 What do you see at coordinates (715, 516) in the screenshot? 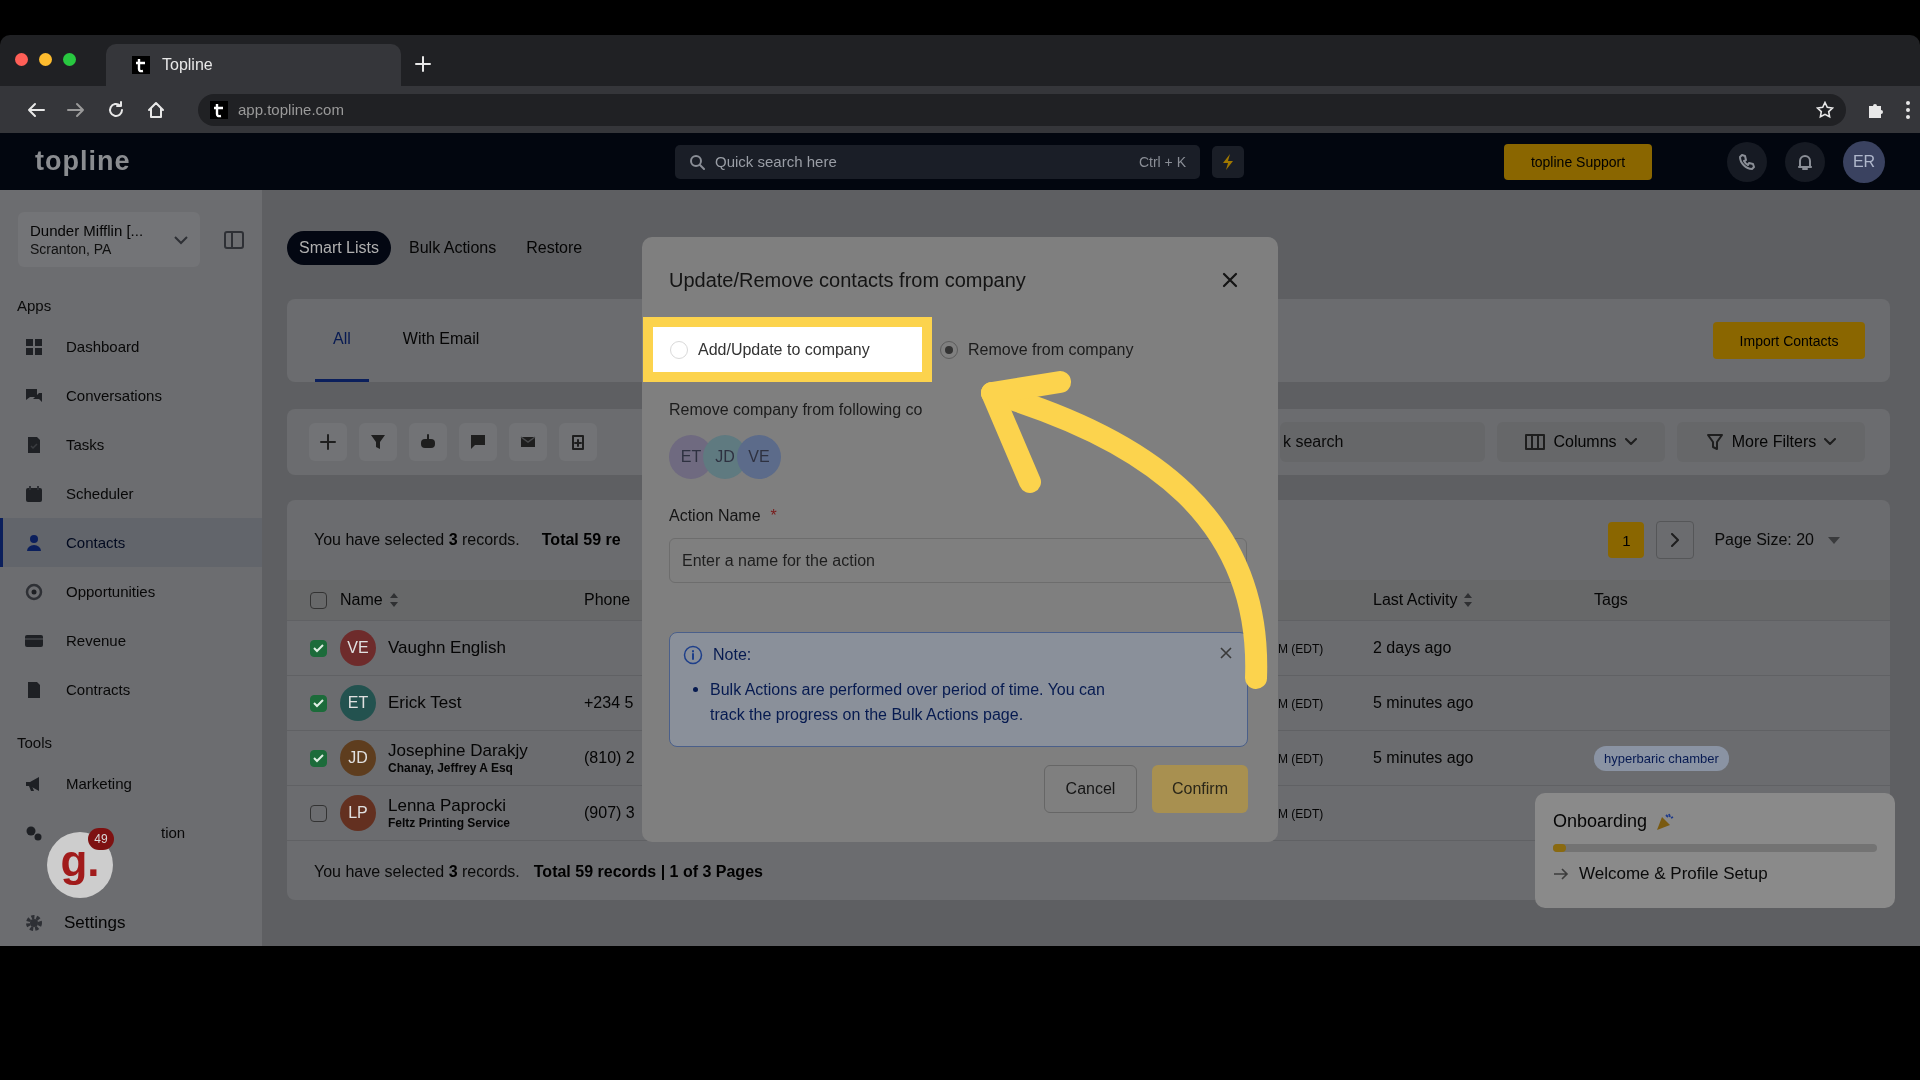
I see `field-label: Action Name` at bounding box center [715, 516].